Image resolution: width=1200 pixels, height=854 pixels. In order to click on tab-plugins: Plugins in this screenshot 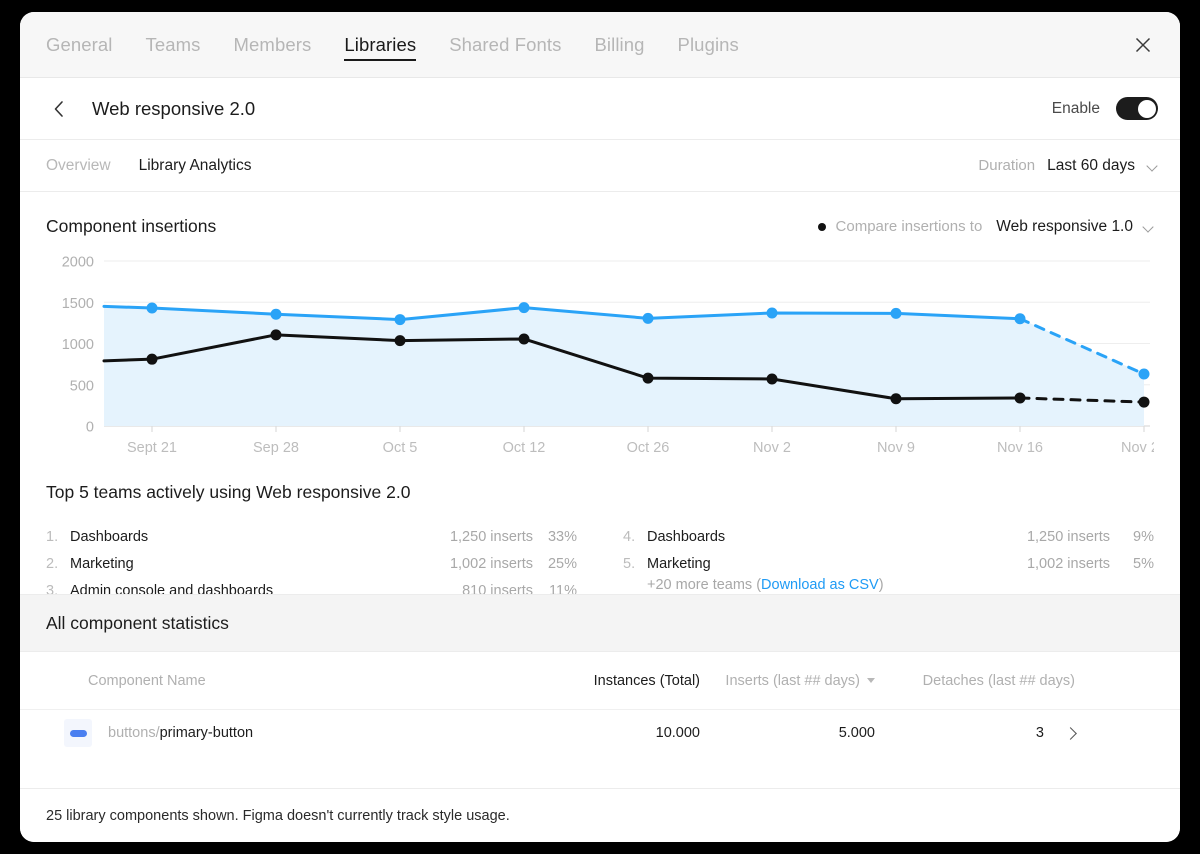, I will do `click(708, 45)`.